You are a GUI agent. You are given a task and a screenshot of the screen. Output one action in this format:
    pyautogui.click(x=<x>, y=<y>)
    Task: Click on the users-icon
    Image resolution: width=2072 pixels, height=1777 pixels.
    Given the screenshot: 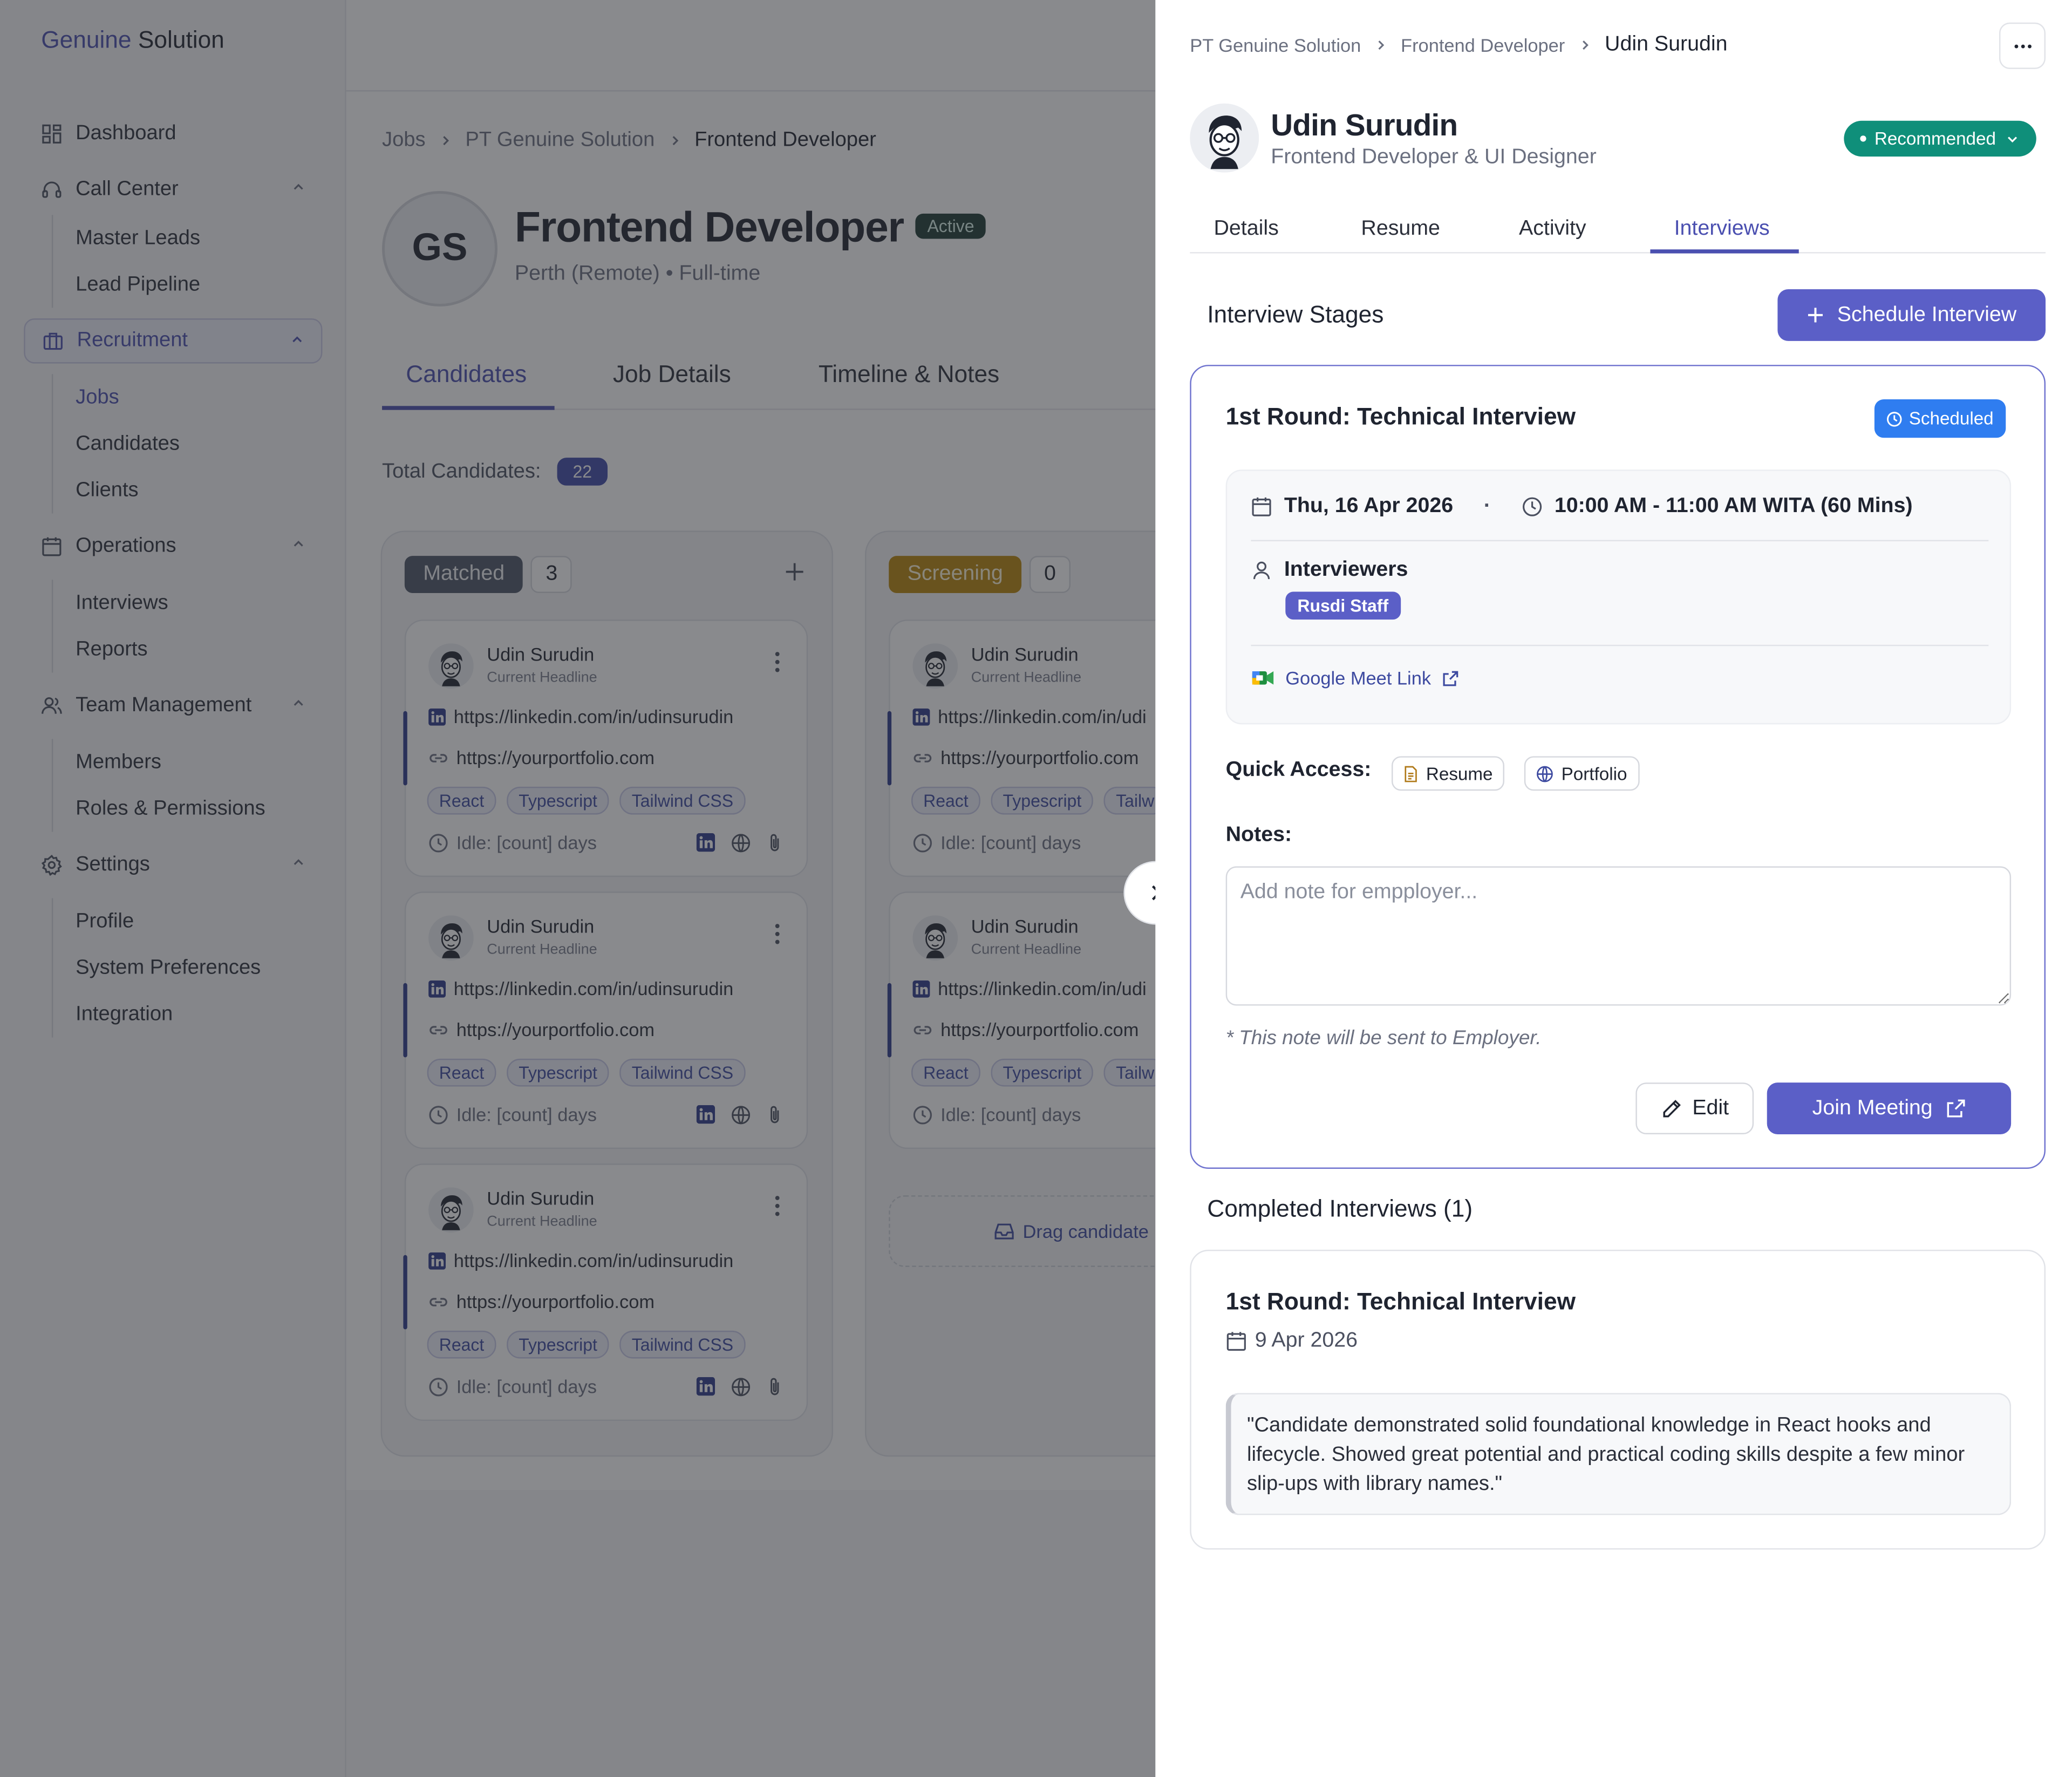 What is the action you would take?
    pyautogui.click(x=51, y=706)
    